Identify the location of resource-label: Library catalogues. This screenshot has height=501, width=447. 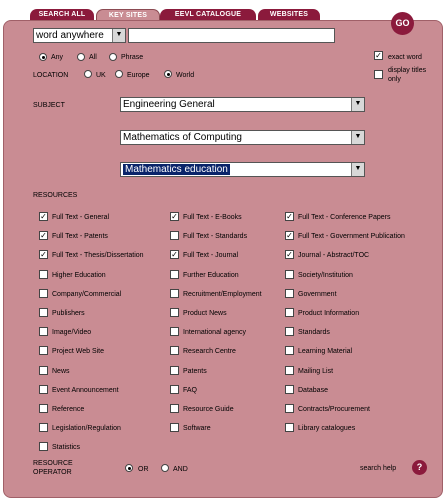
(327, 428).